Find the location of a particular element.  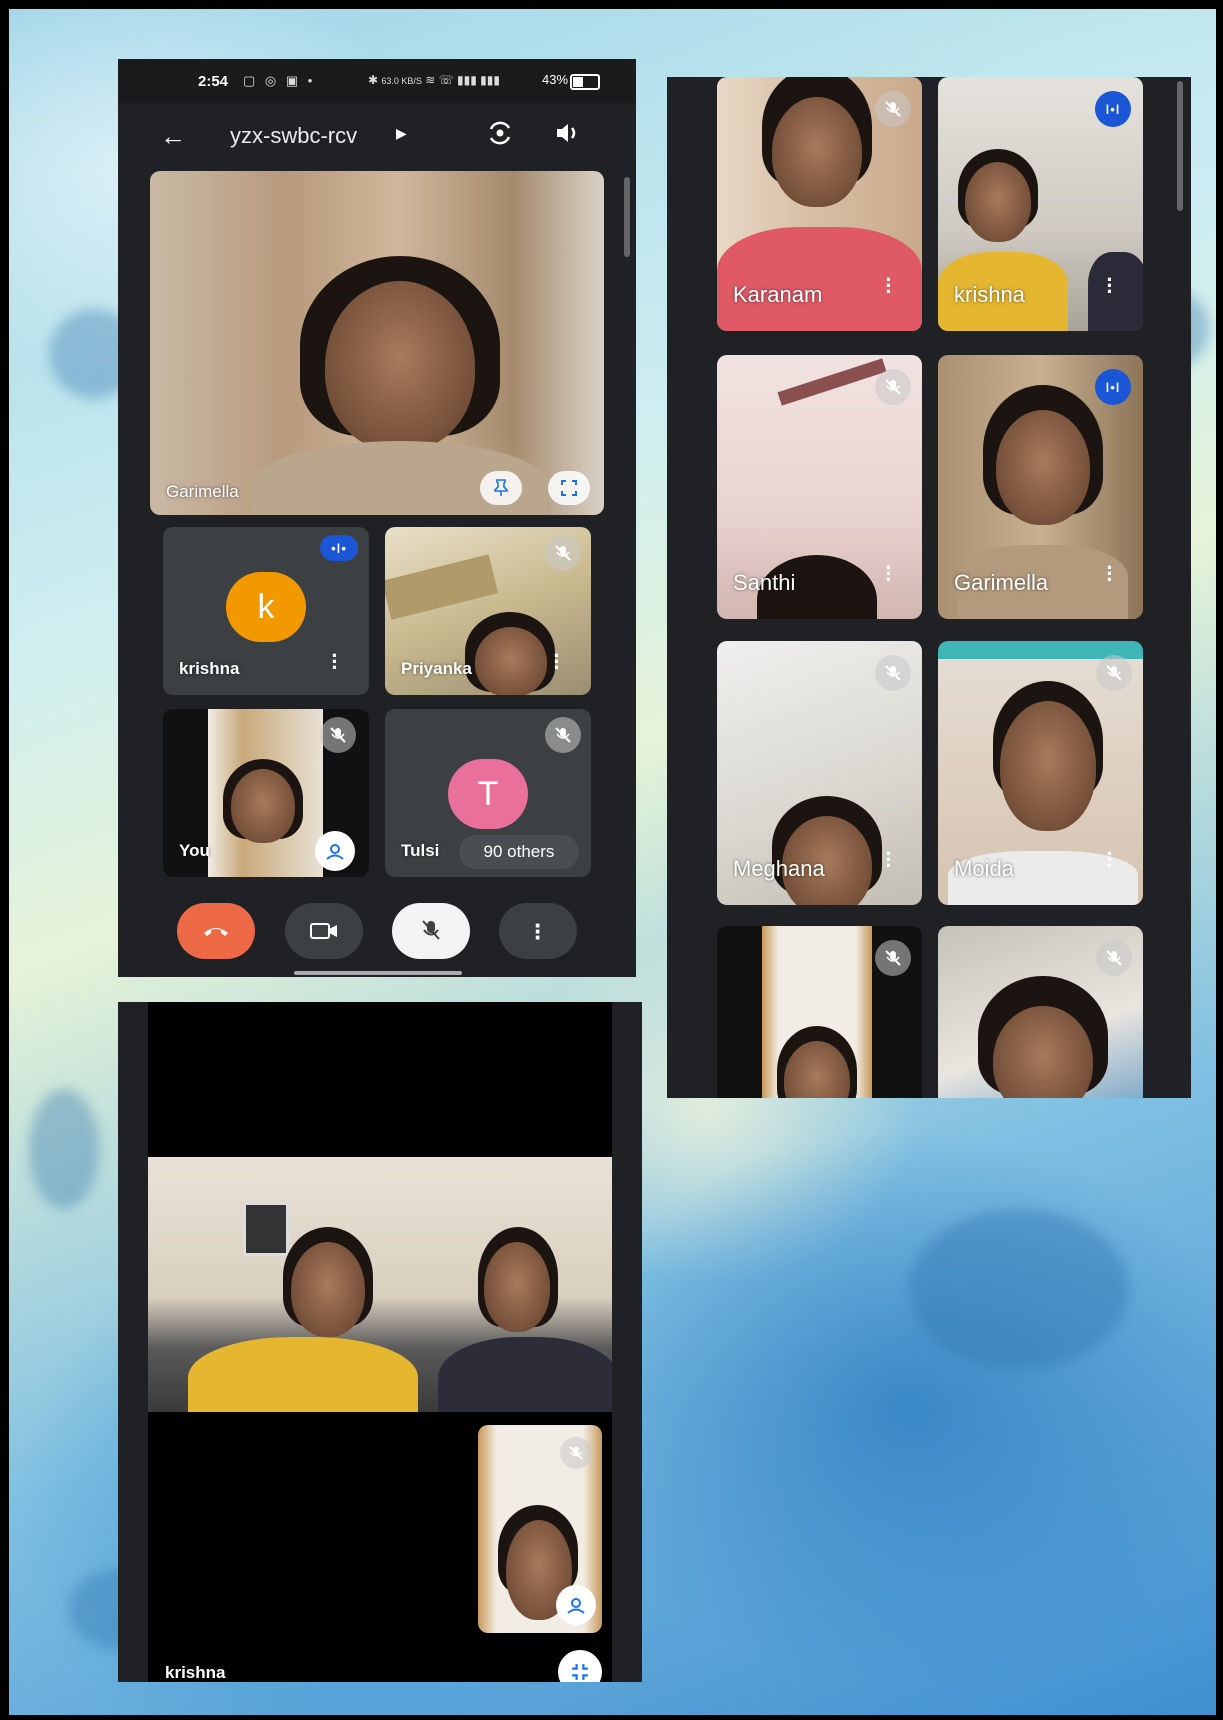

main-video-tile: Garimella is located at coordinates (377, 343).